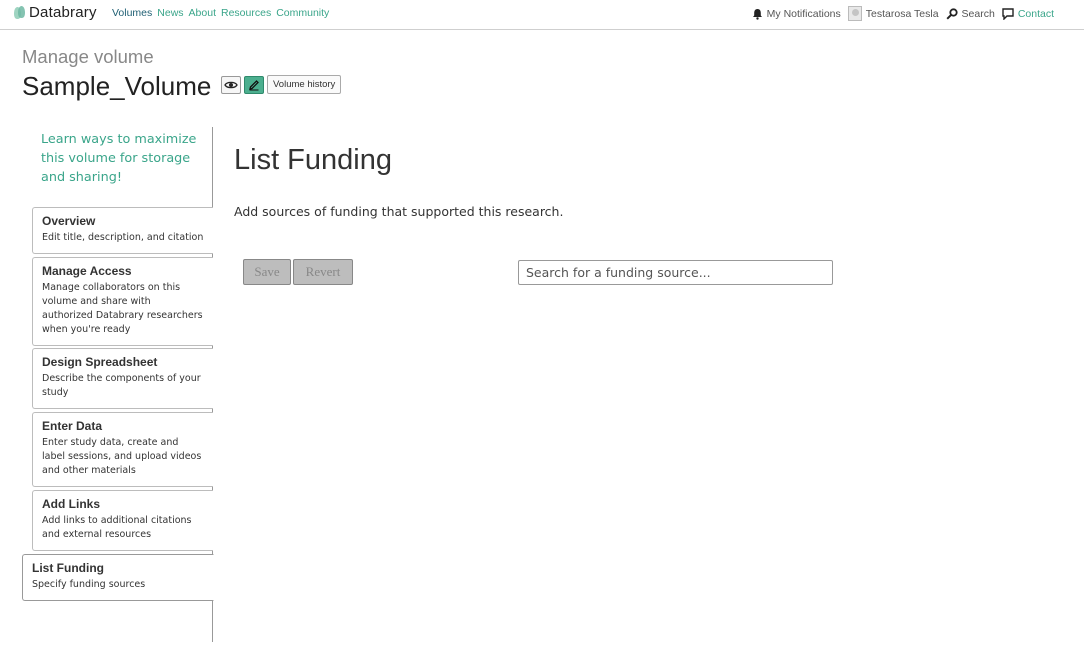 This screenshot has height=662, width=1084. Describe the element at coordinates (132, 13) in the screenshot. I see `nav-link-volumes: Volumes` at that location.